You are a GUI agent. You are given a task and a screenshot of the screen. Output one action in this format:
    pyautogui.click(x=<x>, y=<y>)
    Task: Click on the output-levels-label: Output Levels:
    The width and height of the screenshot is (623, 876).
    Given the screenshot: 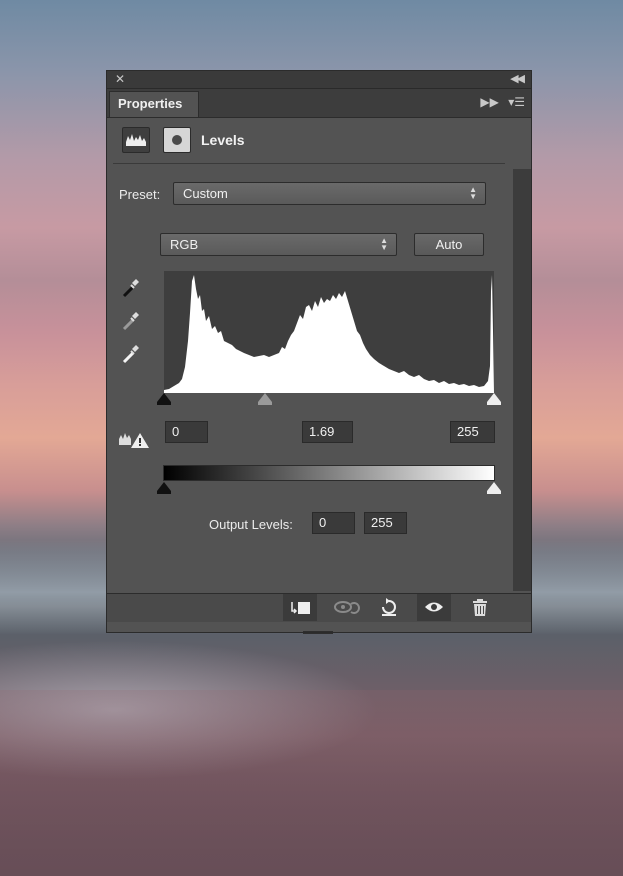 What is the action you would take?
    pyautogui.click(x=251, y=524)
    